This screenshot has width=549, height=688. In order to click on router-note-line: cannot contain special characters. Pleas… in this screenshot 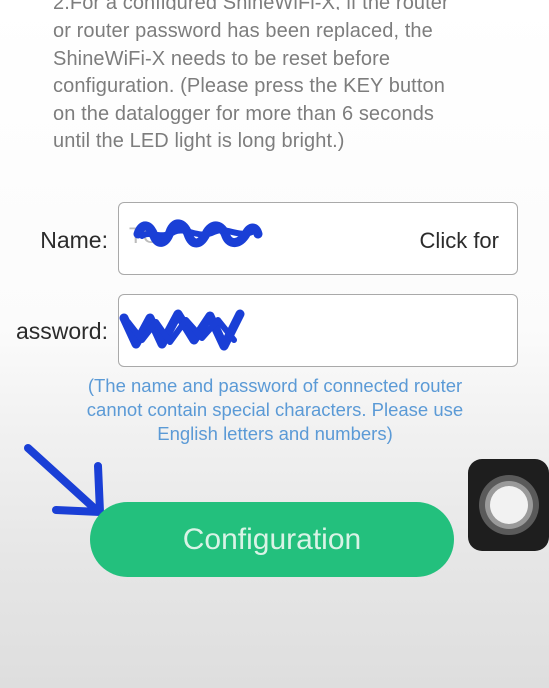, I will do `click(275, 409)`.